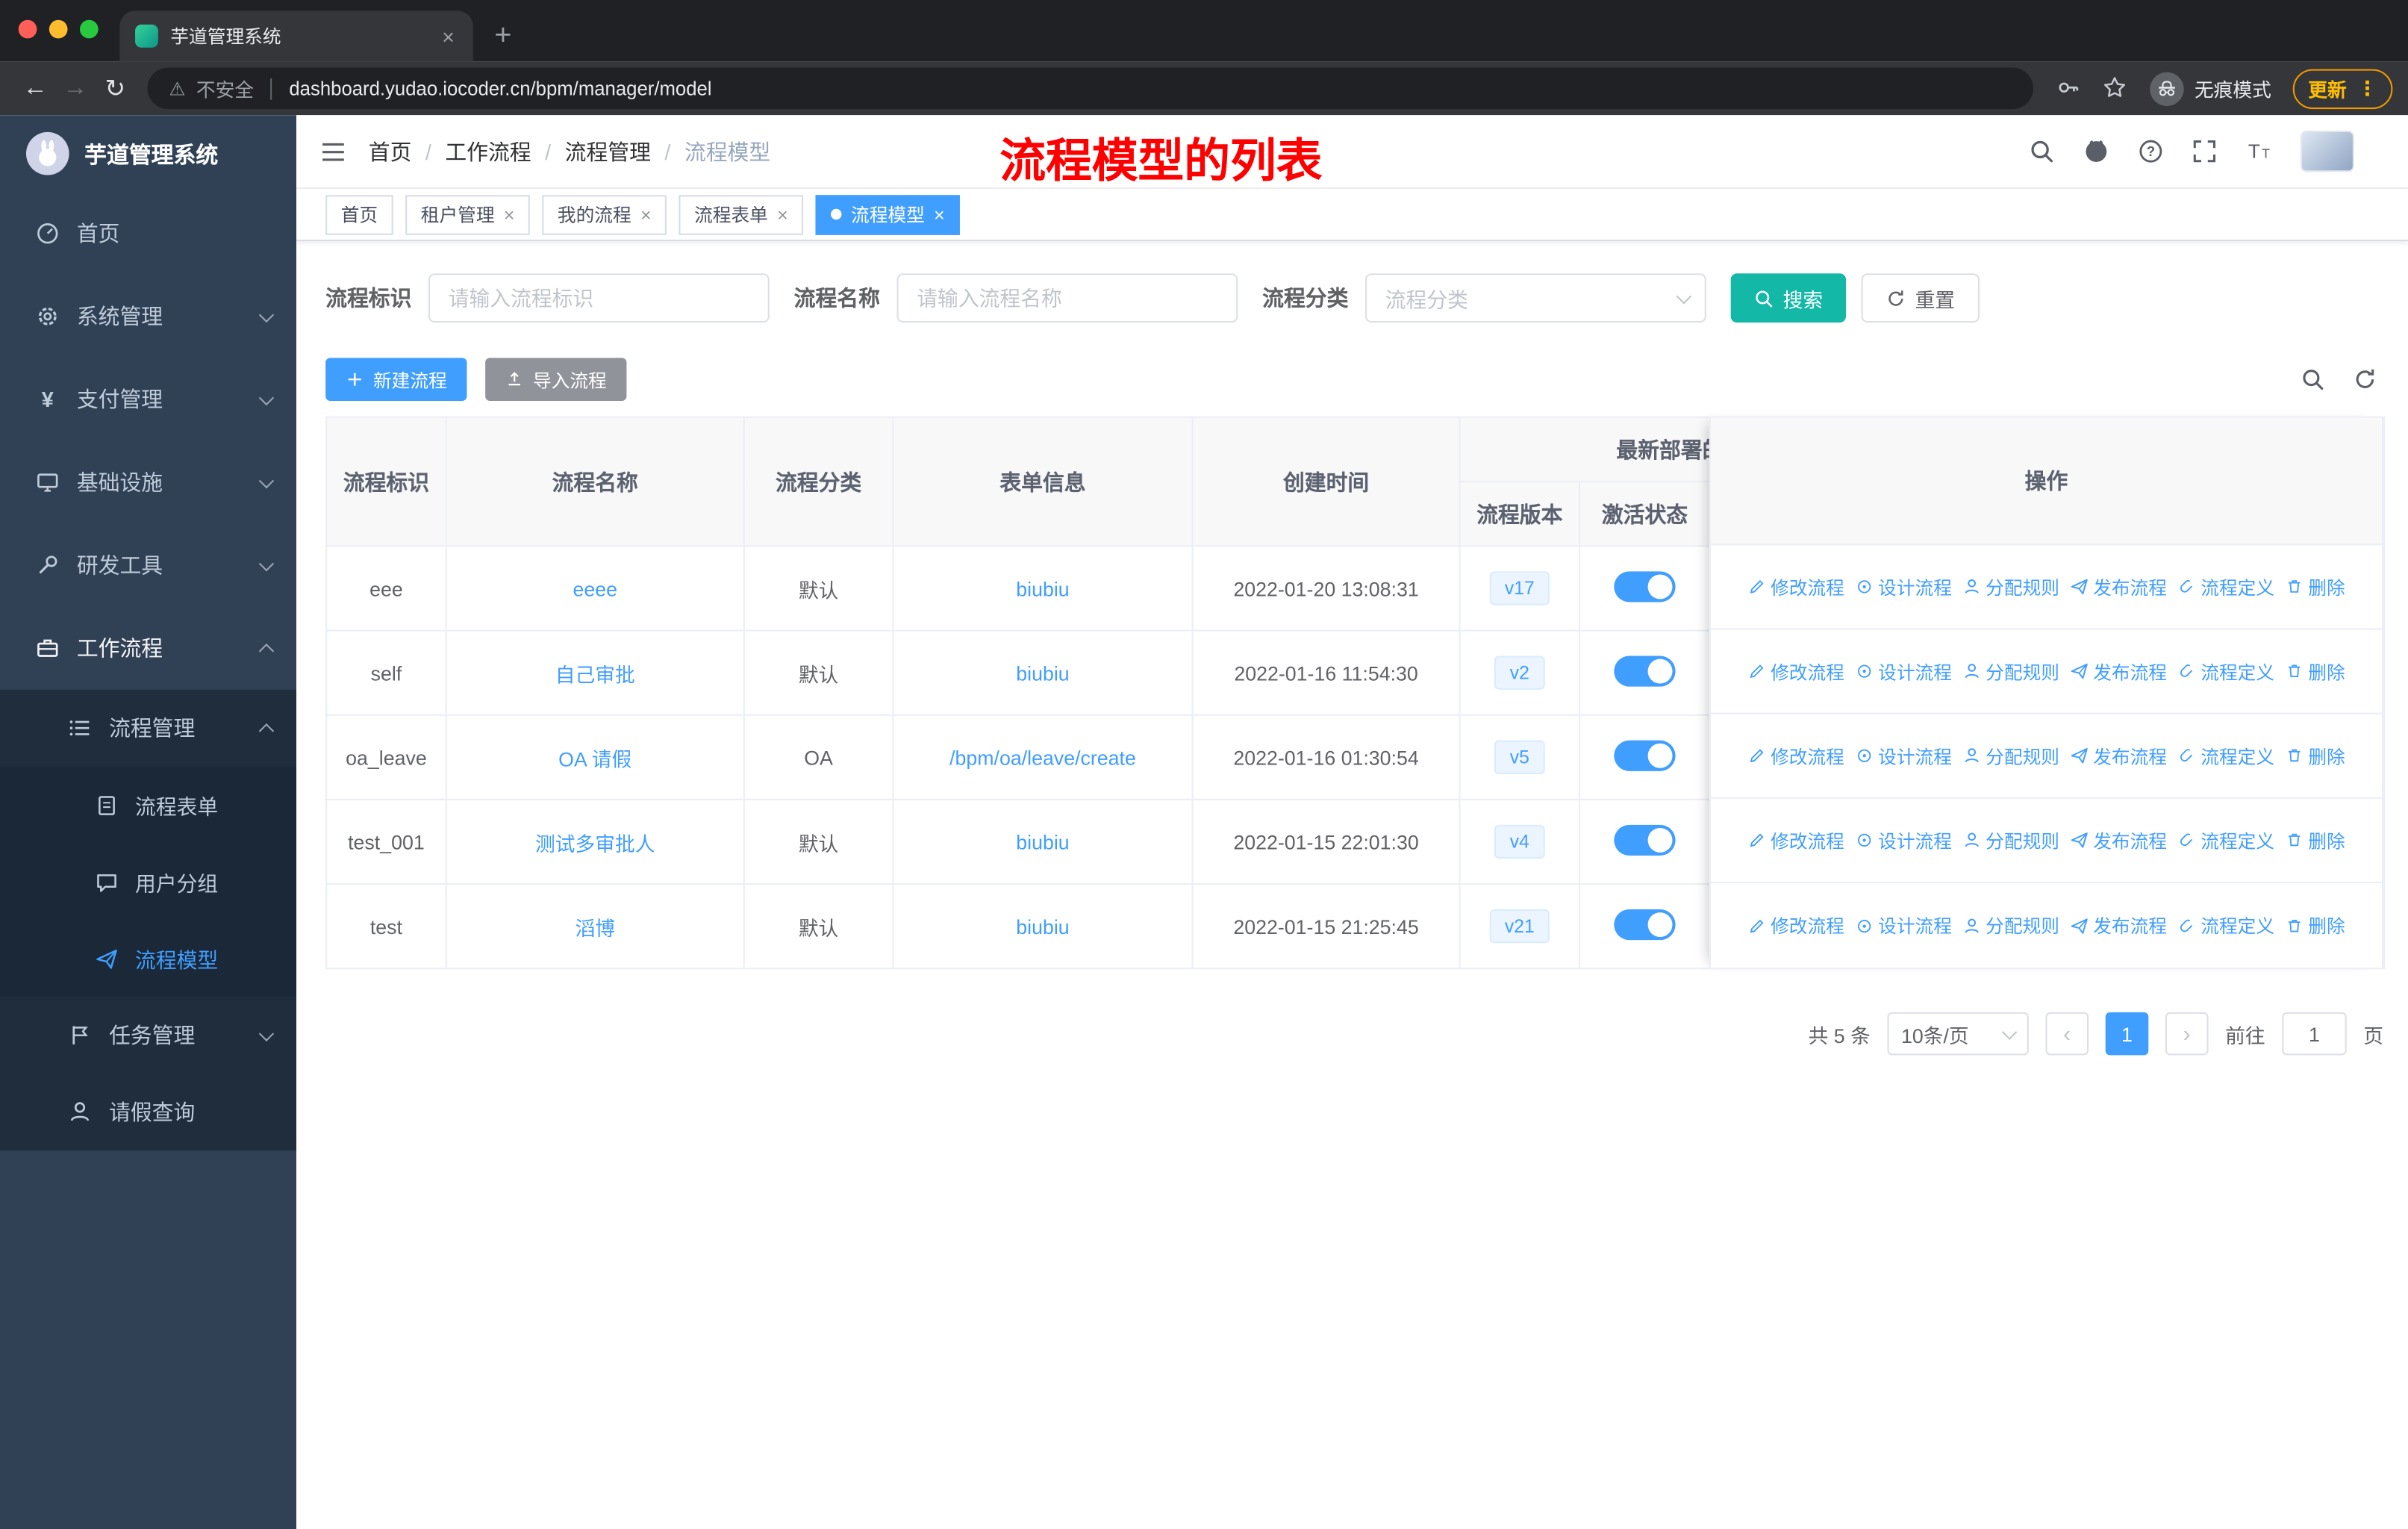  I want to click on tag-my-process: 我的流程 ×, so click(604, 214).